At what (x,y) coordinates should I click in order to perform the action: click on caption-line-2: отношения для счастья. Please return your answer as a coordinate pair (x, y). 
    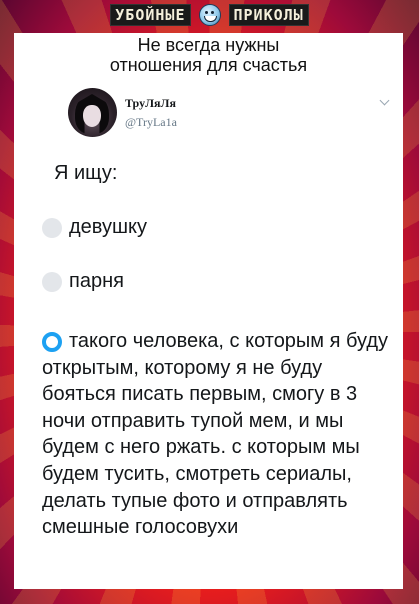
    Looking at the image, I should click on (208, 65).